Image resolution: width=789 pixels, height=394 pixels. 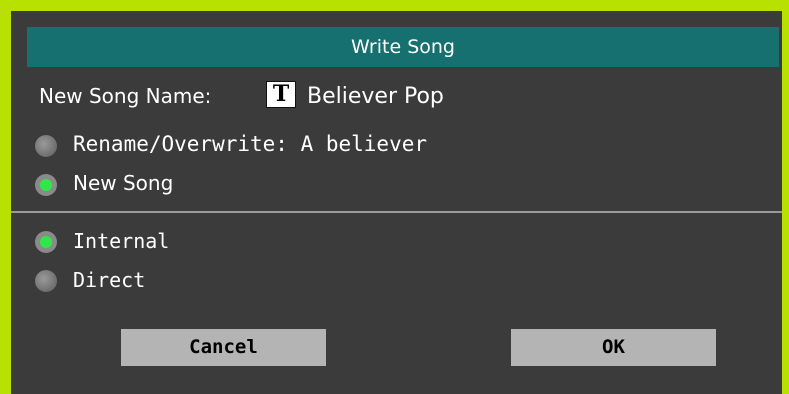 I want to click on rename-overwrite-label: Rename/Overwrite: A believer, so click(x=250, y=144).